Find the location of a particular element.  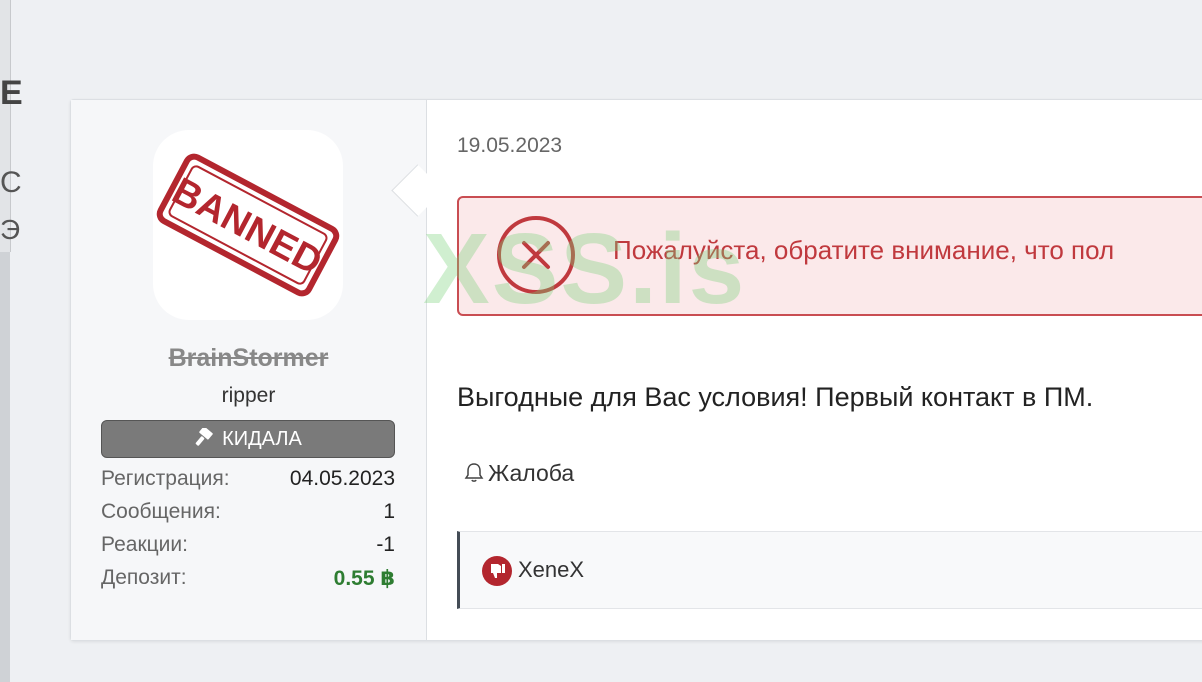

report-link: Жалоба is located at coordinates (518, 473).